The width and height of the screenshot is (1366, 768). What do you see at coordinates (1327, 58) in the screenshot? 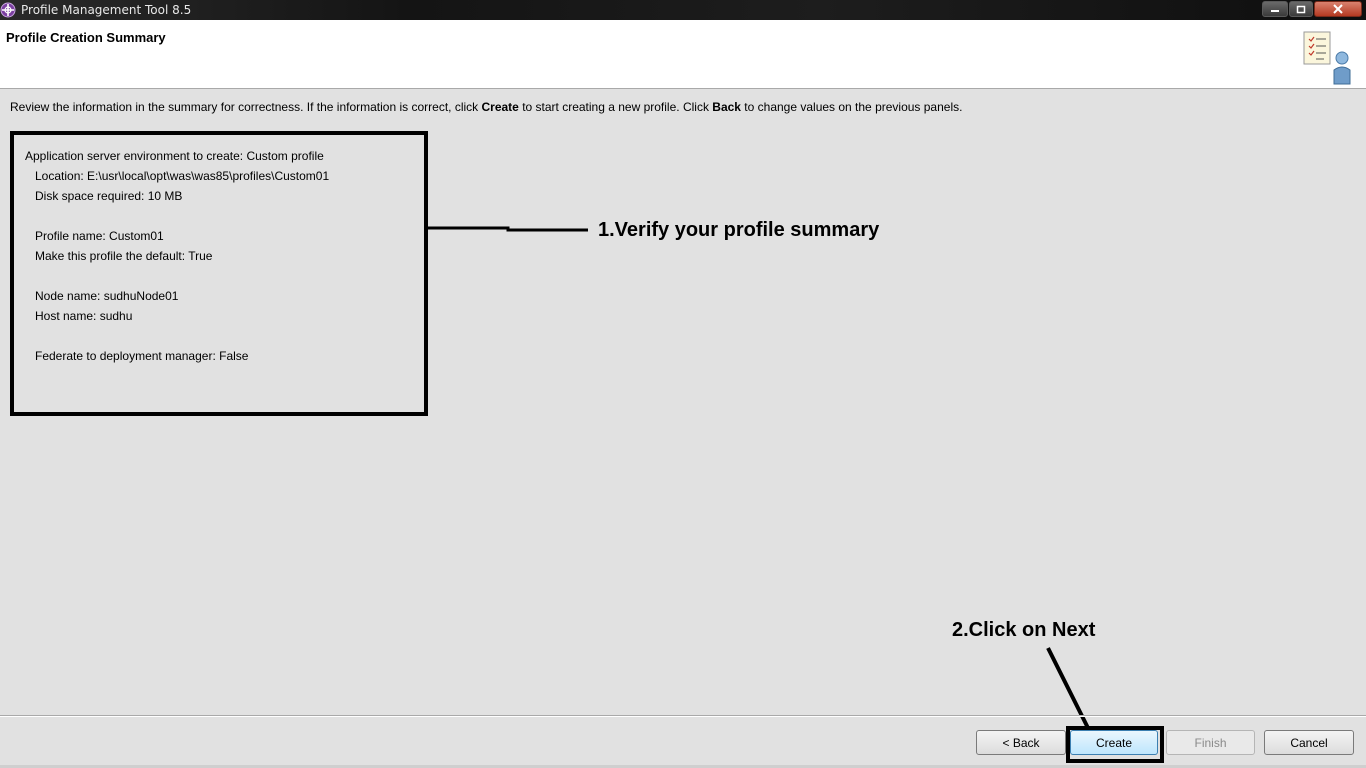
I see `profile-summary-icon` at bounding box center [1327, 58].